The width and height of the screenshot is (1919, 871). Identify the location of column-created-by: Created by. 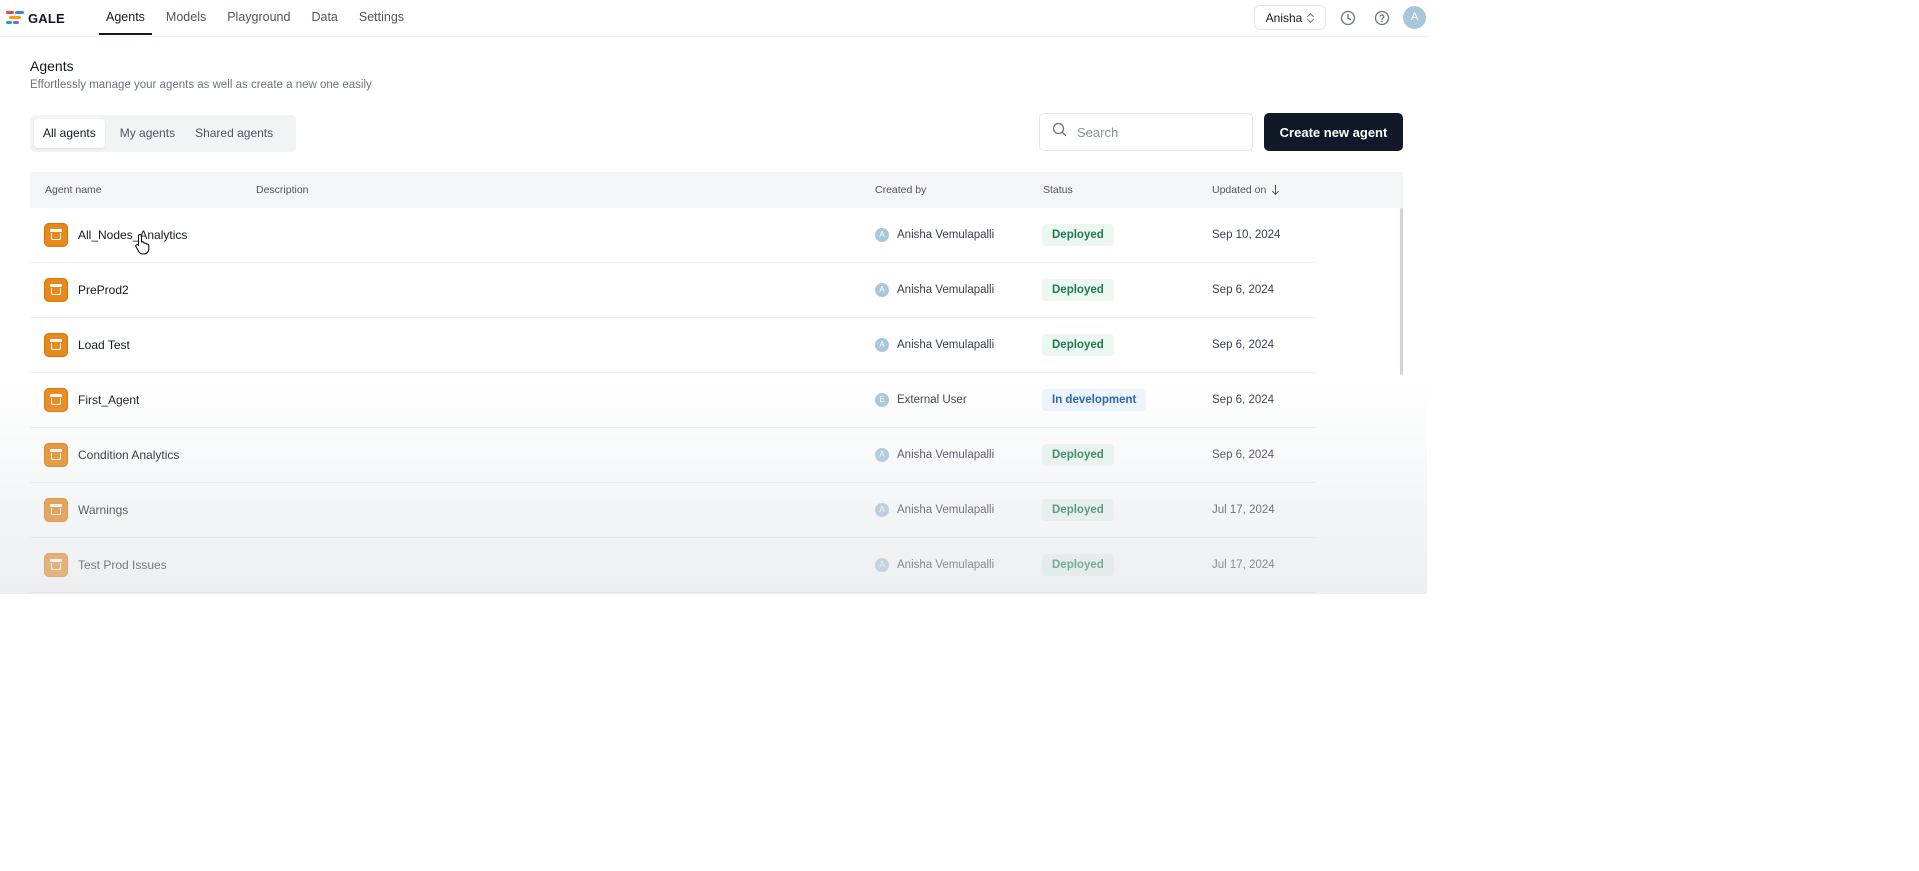
(900, 190).